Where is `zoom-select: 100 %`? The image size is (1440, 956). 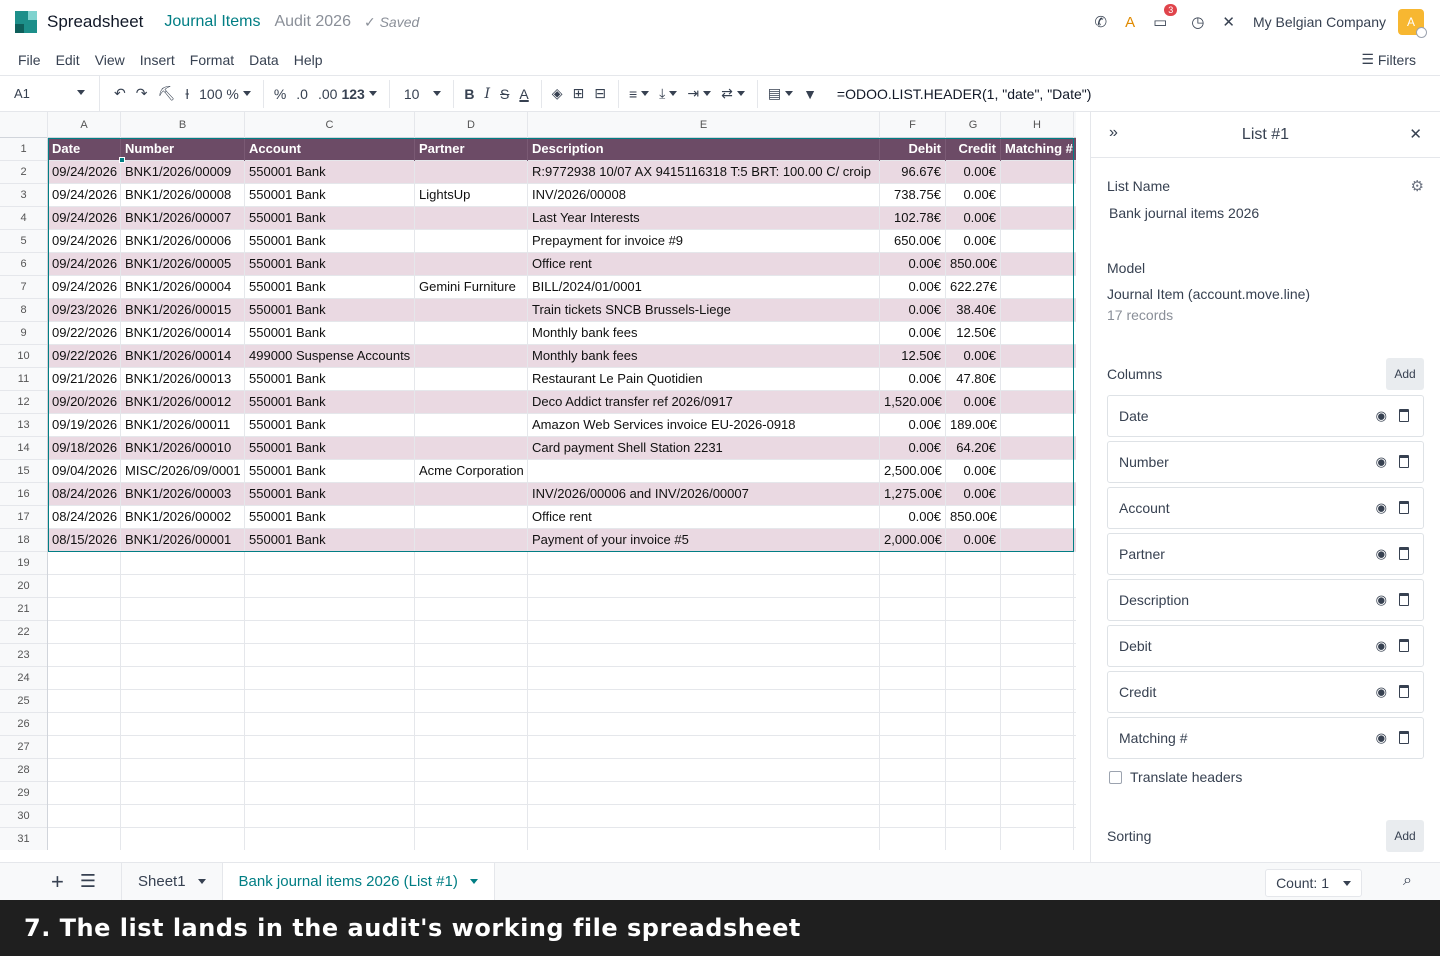 zoom-select: 100 % is located at coordinates (225, 94).